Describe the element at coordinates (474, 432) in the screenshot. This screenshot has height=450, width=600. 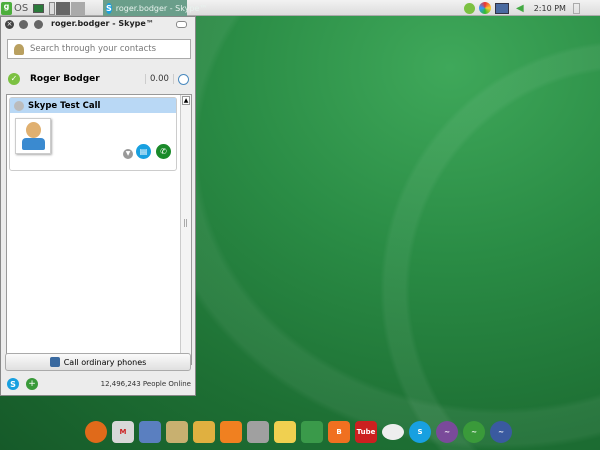
I see `openoffice-calc-icon: ~` at that location.